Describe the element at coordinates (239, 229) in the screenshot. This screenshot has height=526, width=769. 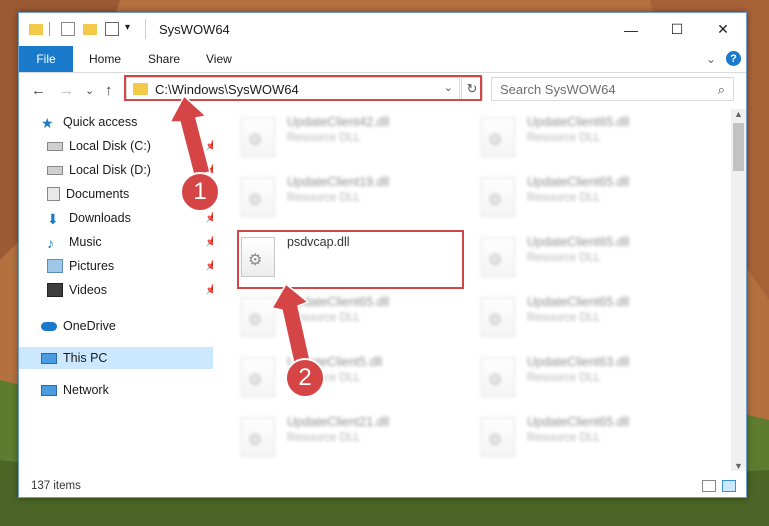
I see `annotation-arrows` at that location.